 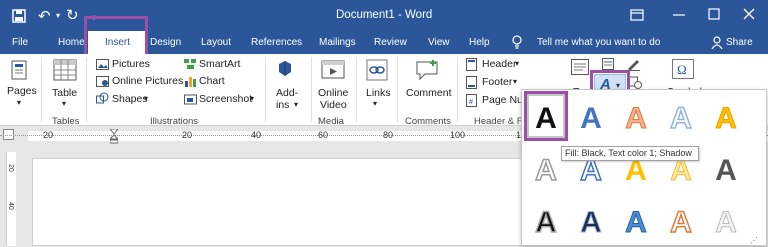 I want to click on header-button: Header, so click(x=499, y=64).